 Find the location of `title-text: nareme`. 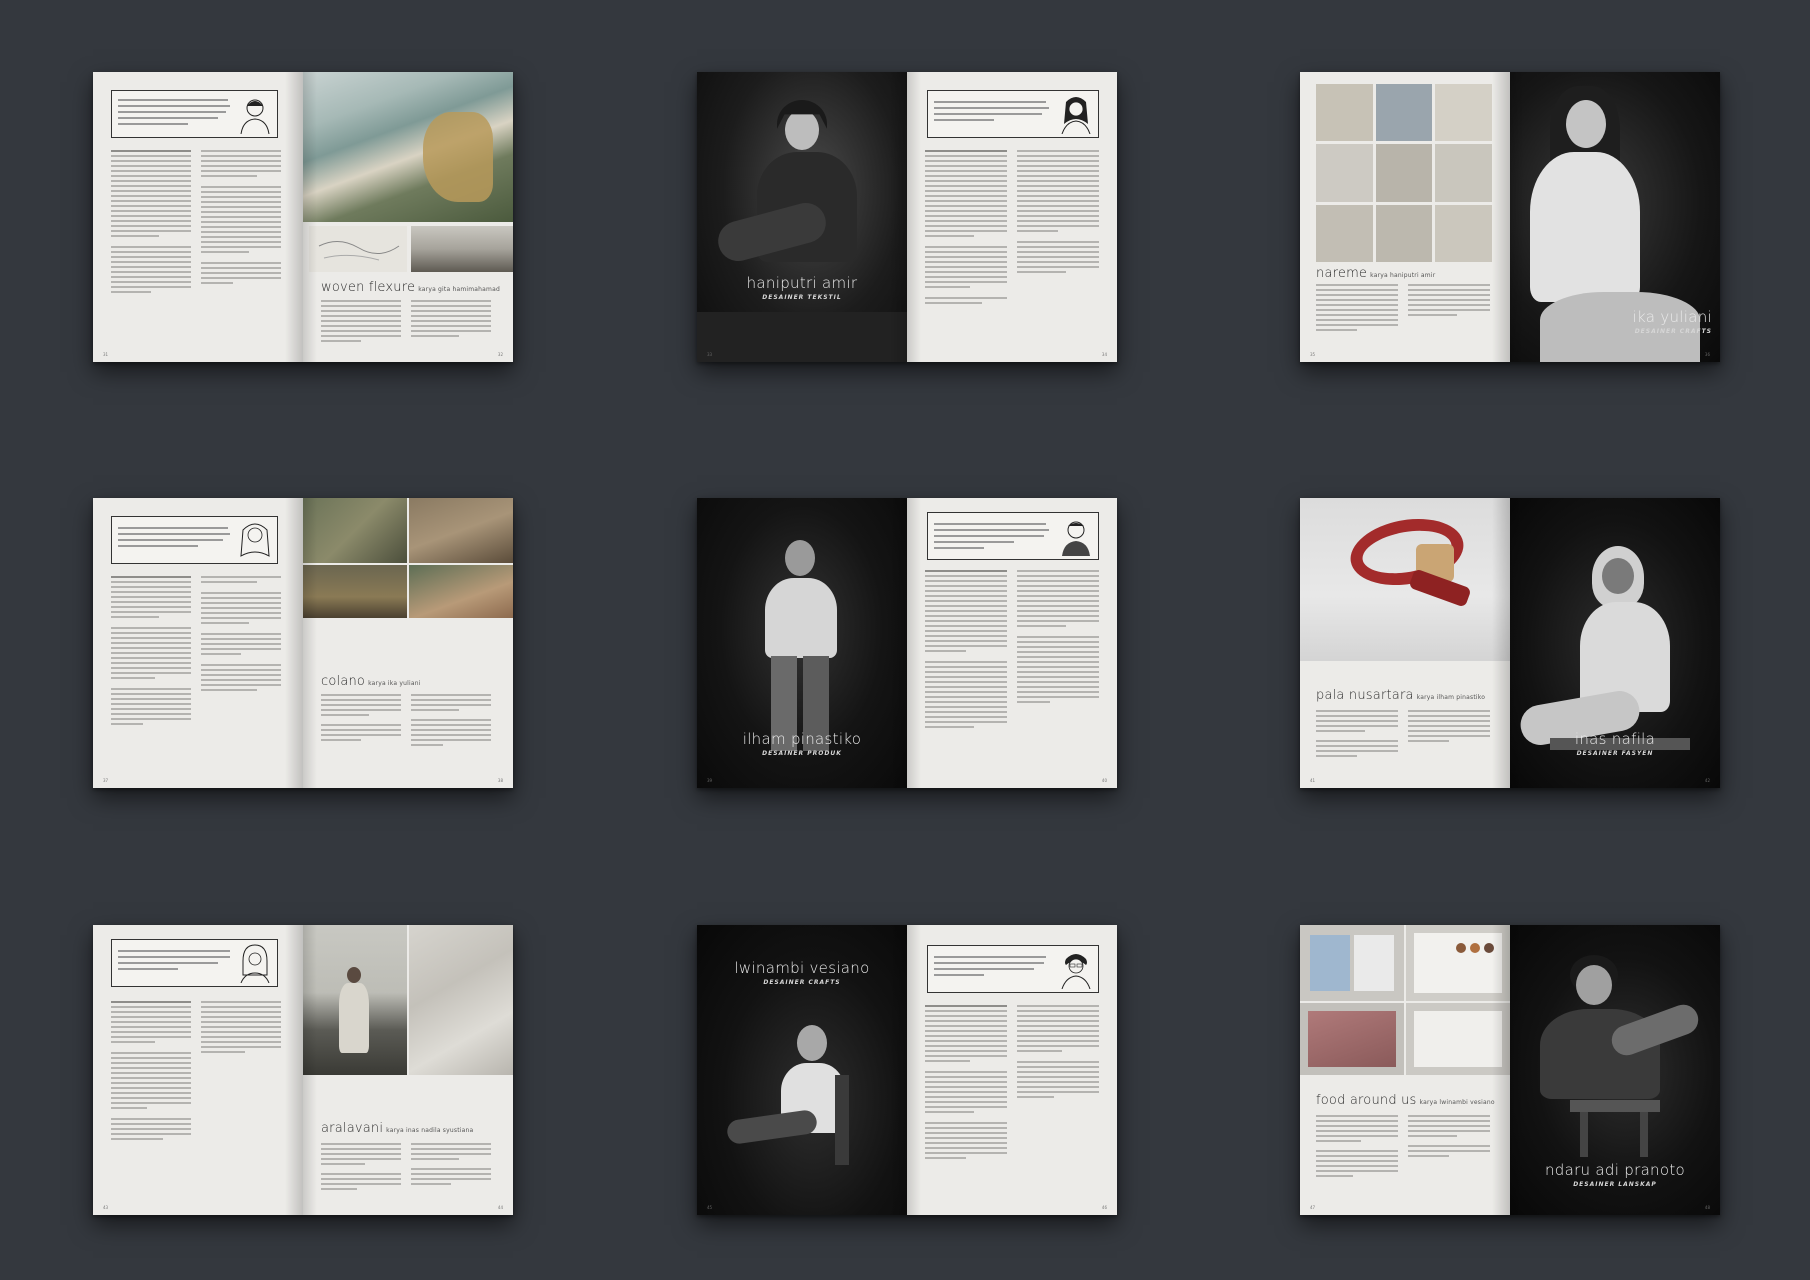

title-text: nareme is located at coordinates (1342, 273).